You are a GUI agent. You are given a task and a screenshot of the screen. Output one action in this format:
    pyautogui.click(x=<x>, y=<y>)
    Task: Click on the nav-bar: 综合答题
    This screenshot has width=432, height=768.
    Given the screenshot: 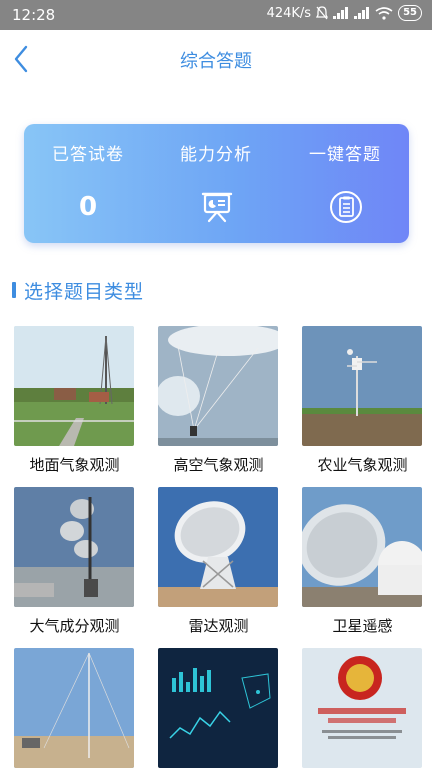 What is the action you would take?
    pyautogui.click(x=216, y=59)
    